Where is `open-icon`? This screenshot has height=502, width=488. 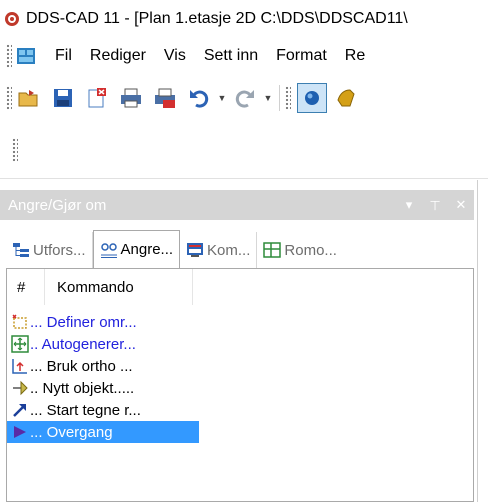
open-icon is located at coordinates (28, 98).